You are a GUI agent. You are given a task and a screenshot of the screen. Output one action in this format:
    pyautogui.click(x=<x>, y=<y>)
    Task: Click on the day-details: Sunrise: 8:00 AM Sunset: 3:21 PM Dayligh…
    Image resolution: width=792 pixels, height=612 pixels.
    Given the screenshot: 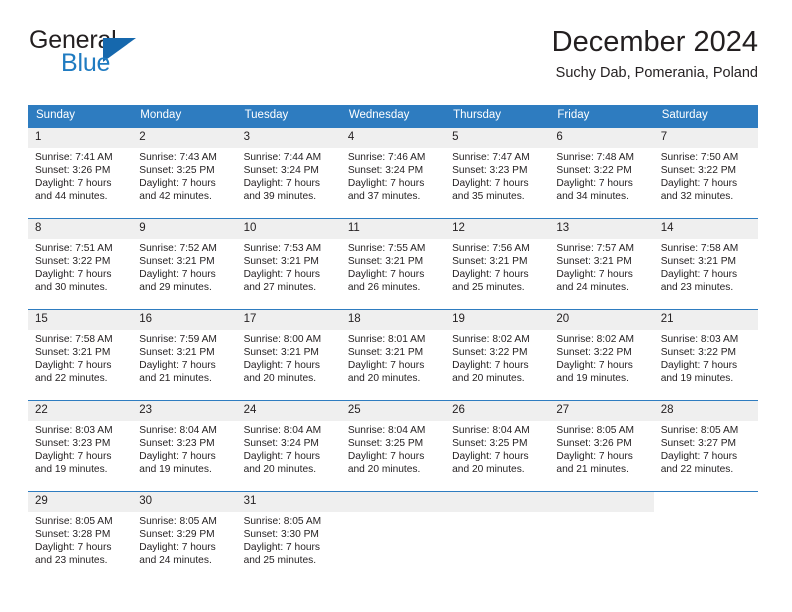 What is the action you would take?
    pyautogui.click(x=289, y=358)
    